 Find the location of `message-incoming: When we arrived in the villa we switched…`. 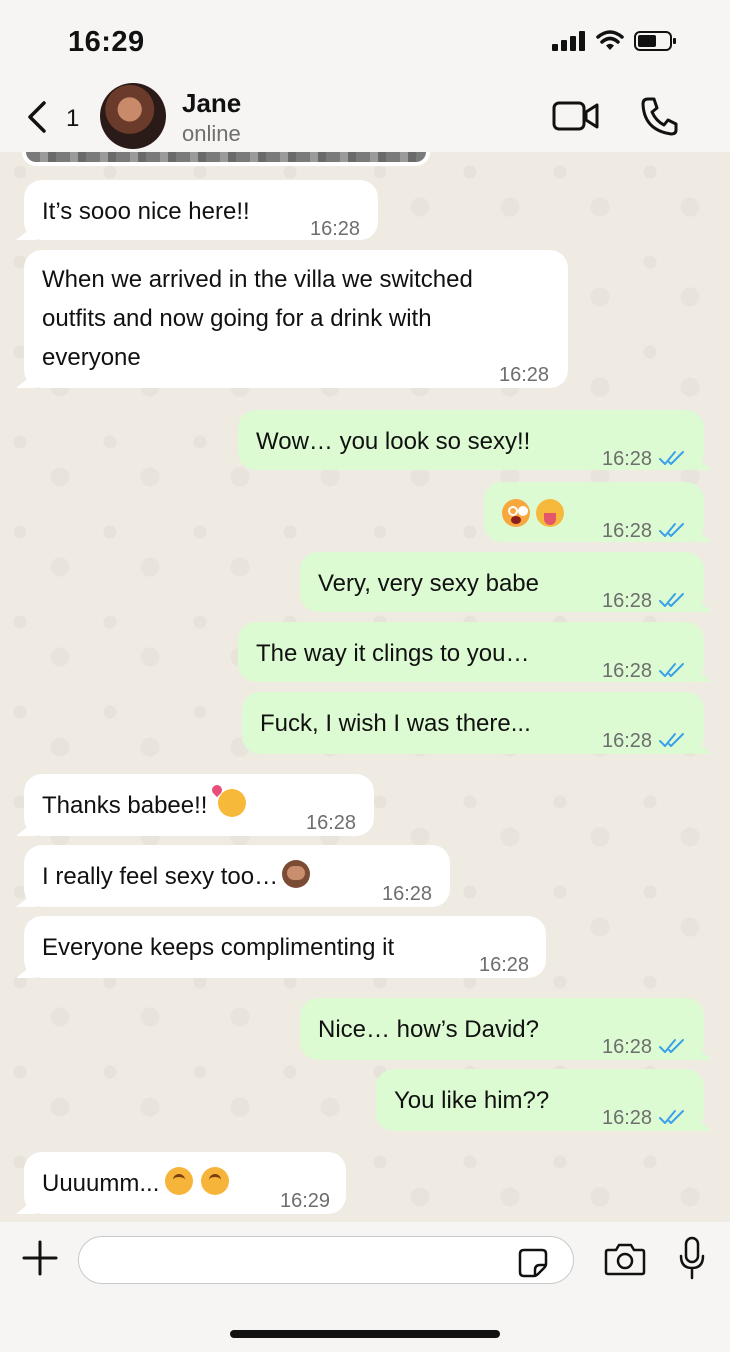

message-incoming: When we arrived in the villa we switched… is located at coordinates (296, 319).